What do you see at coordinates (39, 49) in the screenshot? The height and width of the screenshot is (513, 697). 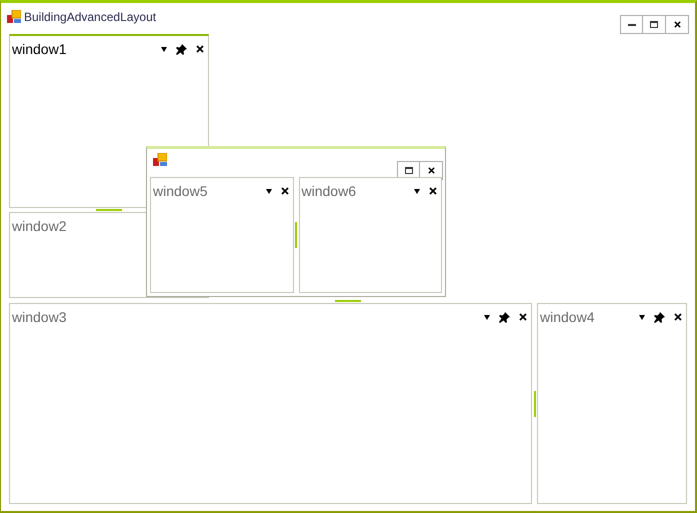 I see `pane-title: window1` at bounding box center [39, 49].